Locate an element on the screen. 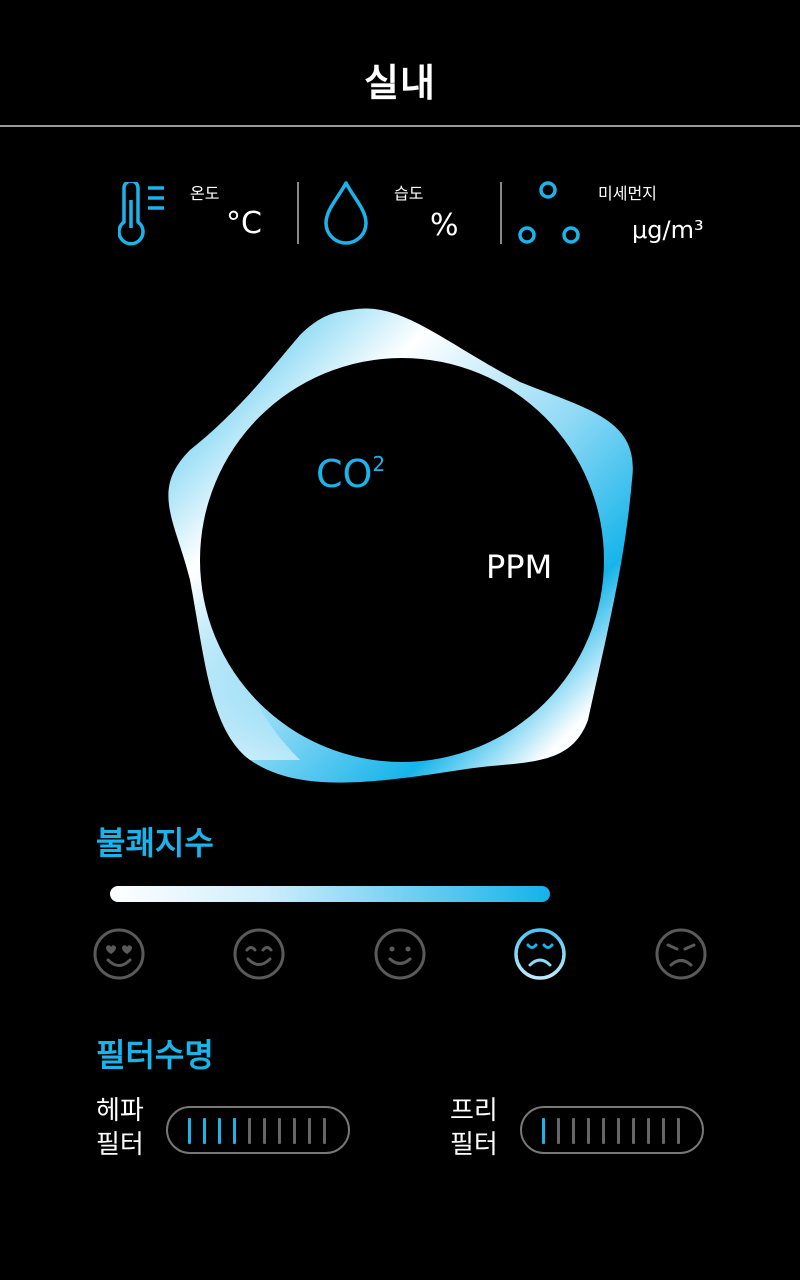 Image resolution: width=800 pixels, height=1280 pixels. discomfort-title: 불쾌지수 is located at coordinates (155, 843).